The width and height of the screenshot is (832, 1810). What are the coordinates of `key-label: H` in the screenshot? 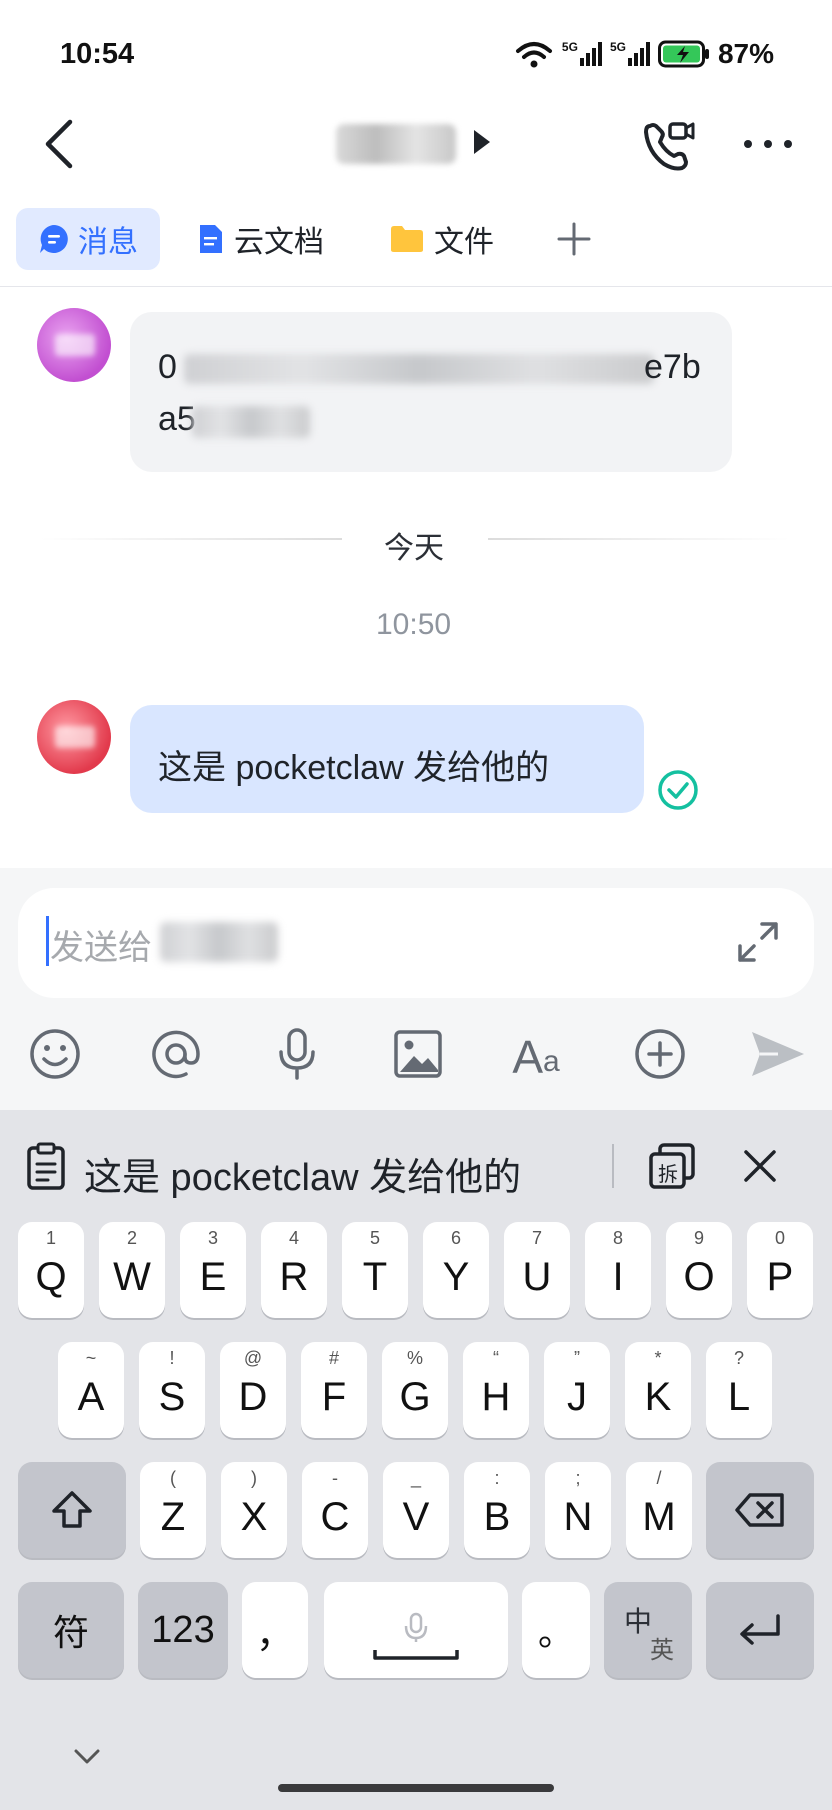 It's located at (496, 1396).